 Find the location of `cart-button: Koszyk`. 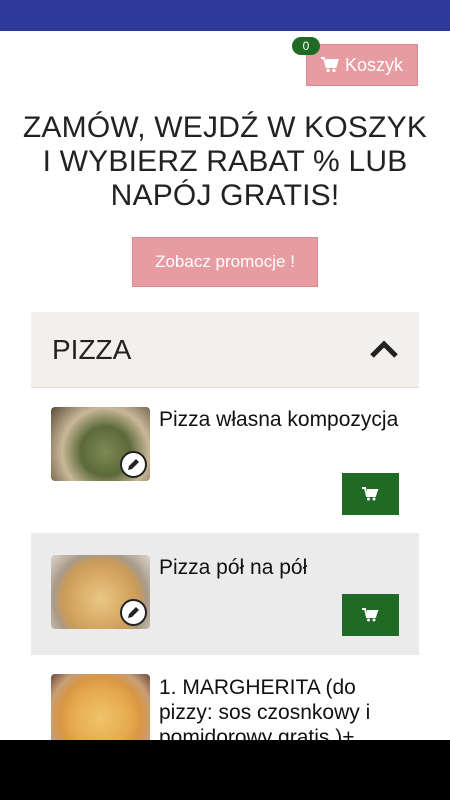

cart-button: Koszyk is located at coordinates (362, 65).